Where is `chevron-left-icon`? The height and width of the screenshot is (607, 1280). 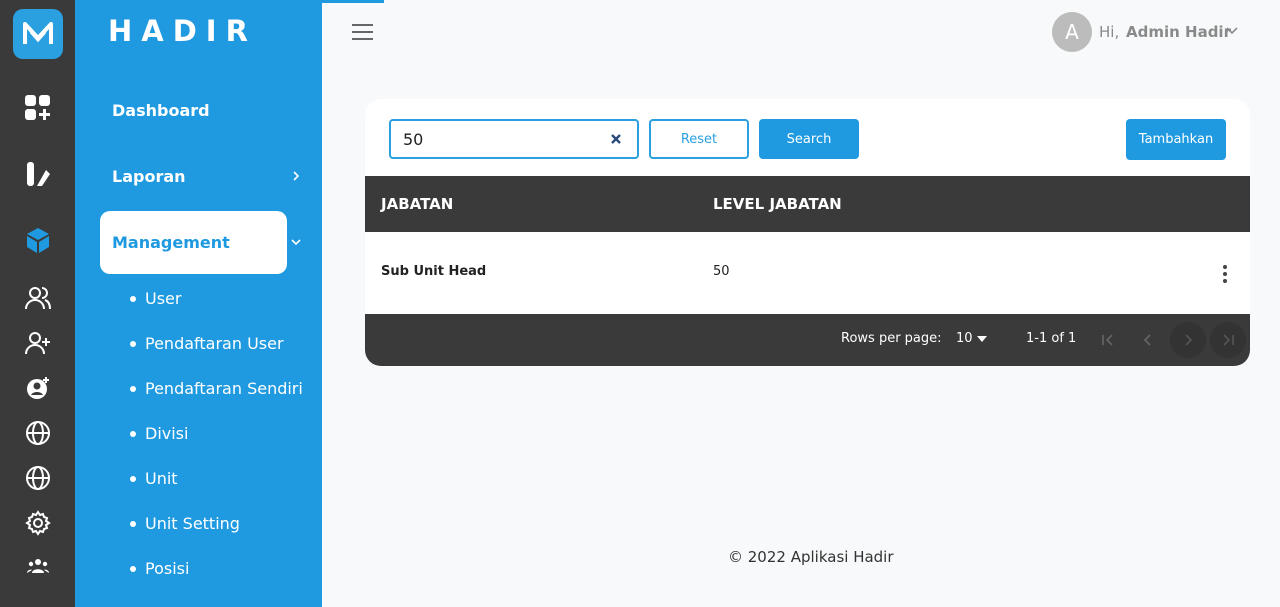
chevron-left-icon is located at coordinates (1147, 340).